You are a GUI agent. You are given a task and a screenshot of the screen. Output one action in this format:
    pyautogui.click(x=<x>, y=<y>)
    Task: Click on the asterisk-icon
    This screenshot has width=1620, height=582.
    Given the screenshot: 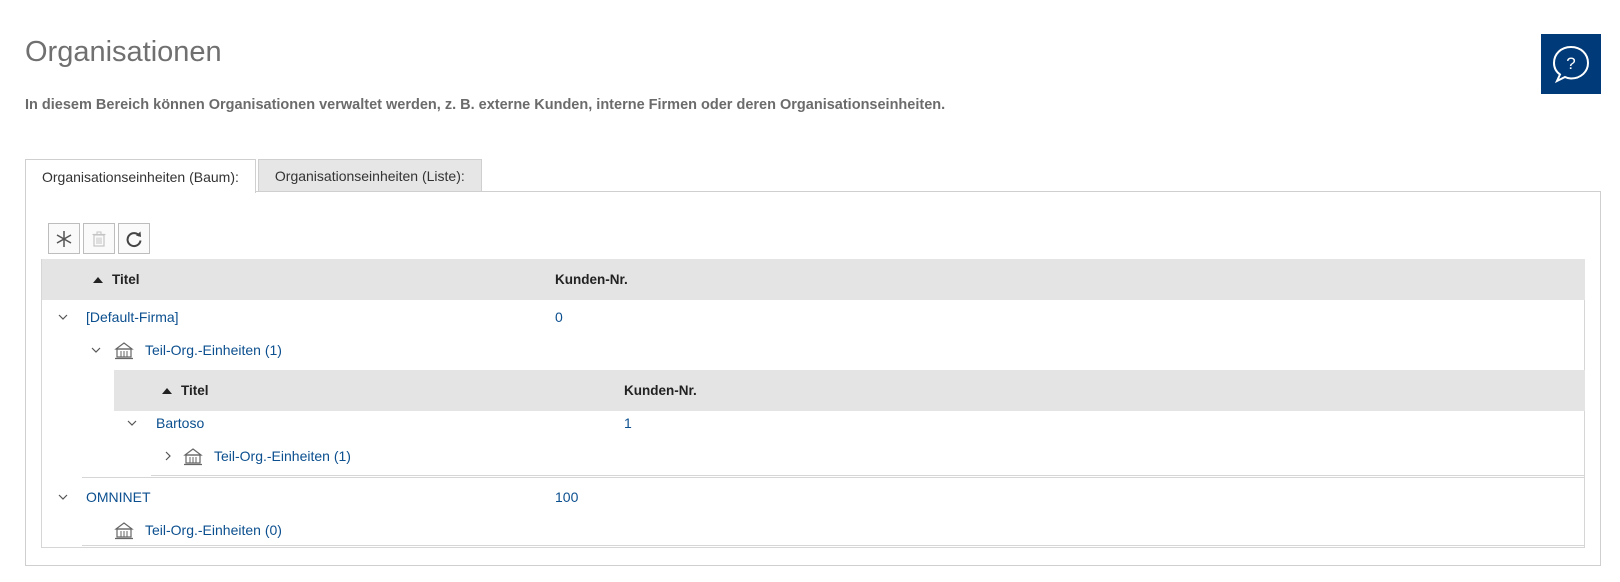 What is the action you would take?
    pyautogui.click(x=64, y=238)
    